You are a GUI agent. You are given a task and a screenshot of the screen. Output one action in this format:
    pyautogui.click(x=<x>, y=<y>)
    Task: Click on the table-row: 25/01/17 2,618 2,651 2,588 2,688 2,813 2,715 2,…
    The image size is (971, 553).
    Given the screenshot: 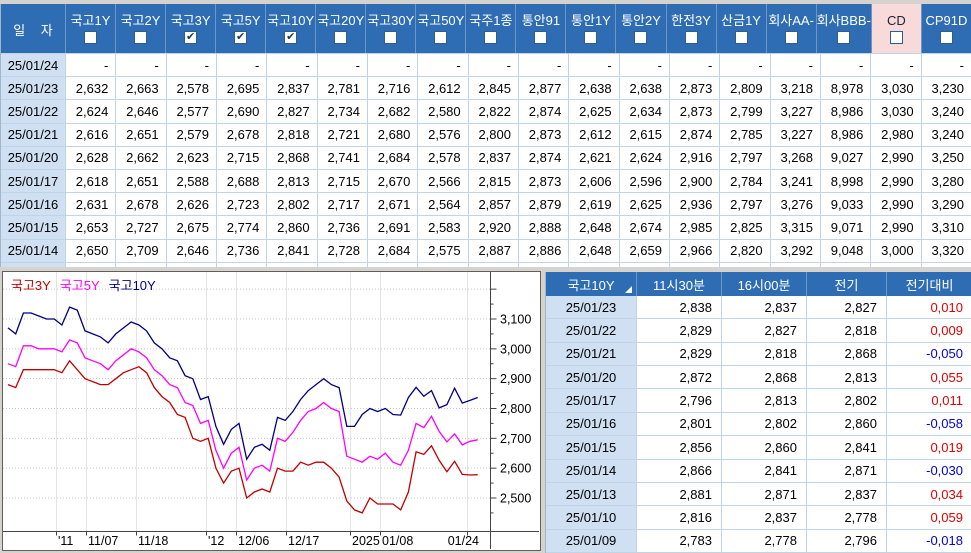 What is the action you would take?
    pyautogui.click(x=486, y=181)
    